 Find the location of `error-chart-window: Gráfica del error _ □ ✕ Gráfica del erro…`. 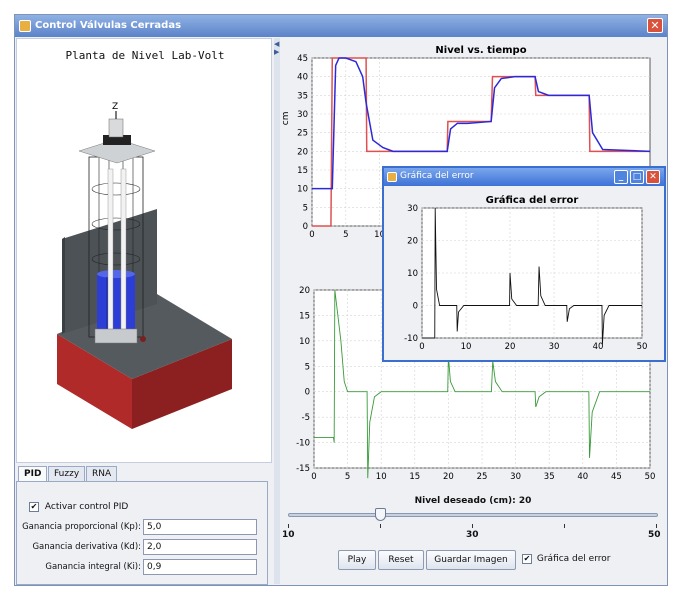

error-chart-window: Gráfica del error _ □ ✕ Gráfica del erro… is located at coordinates (524, 264).